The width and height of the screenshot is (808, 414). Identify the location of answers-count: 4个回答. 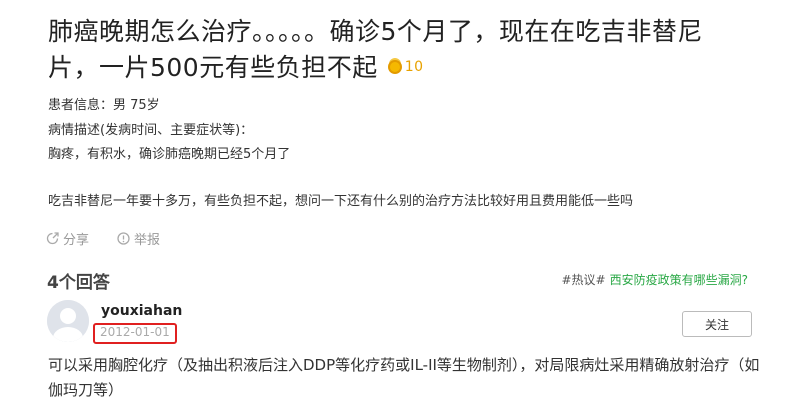
(78, 283).